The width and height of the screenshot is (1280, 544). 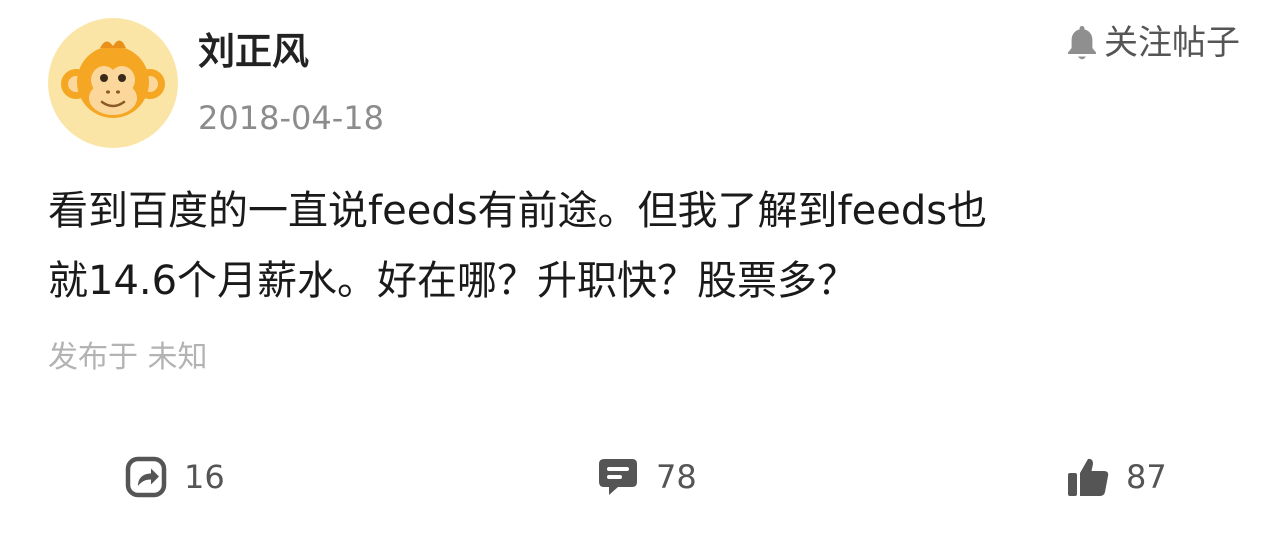 I want to click on follow-post-label: 关注帖子, so click(x=1172, y=43).